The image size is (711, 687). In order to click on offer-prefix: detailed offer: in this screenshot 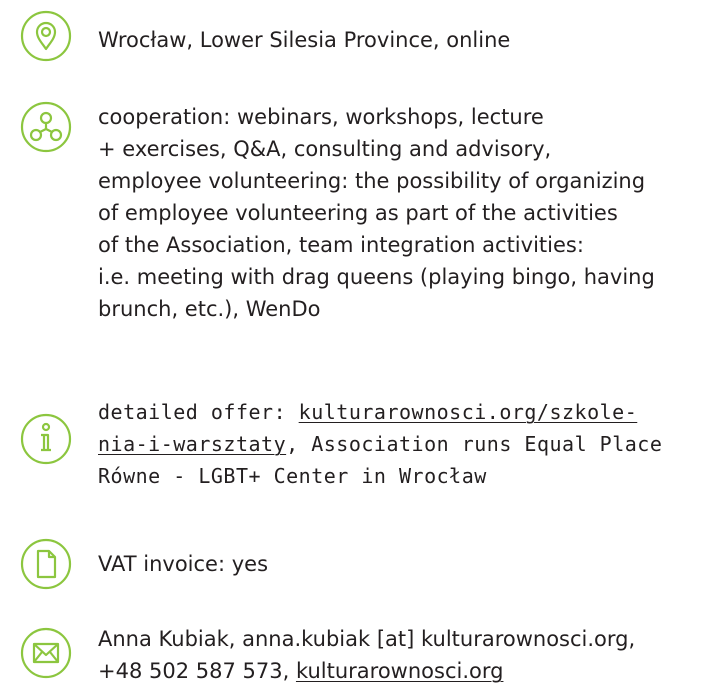, I will do `click(198, 412)`.